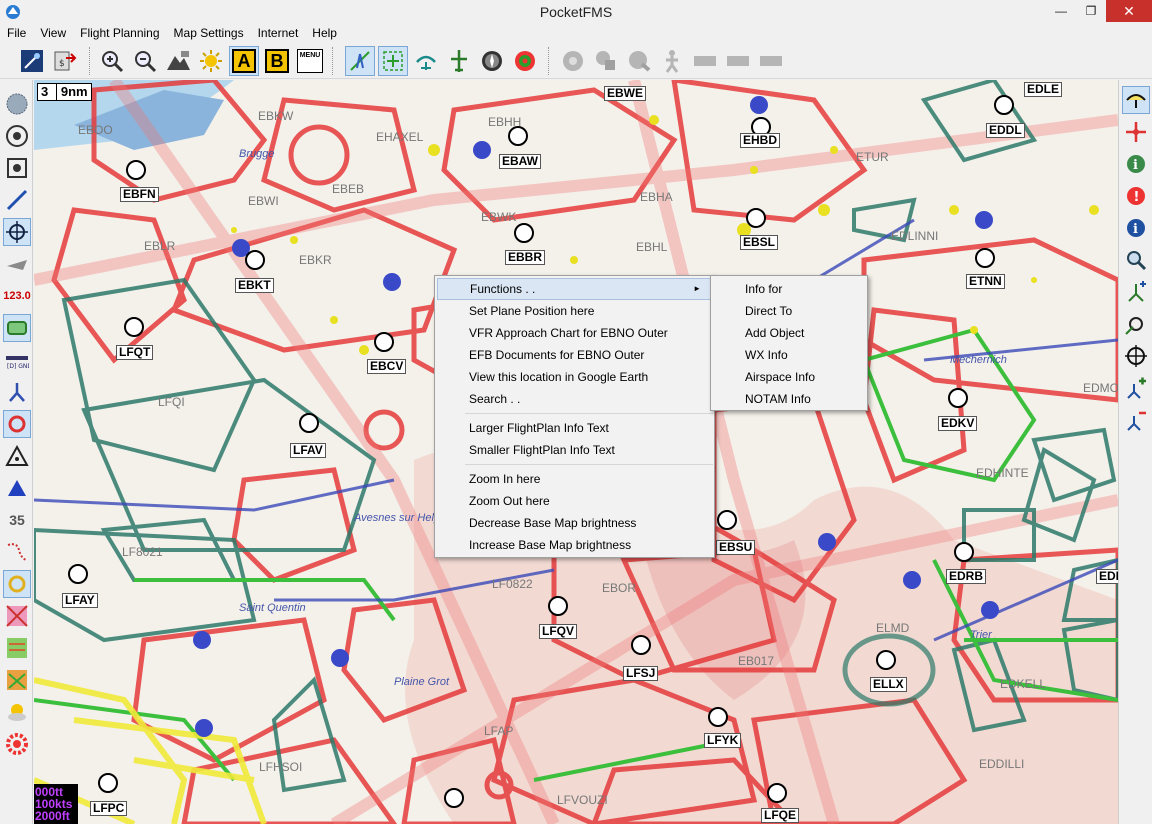 The height and width of the screenshot is (824, 1152). What do you see at coordinates (17, 200) in the screenshot?
I see `route-icon` at bounding box center [17, 200].